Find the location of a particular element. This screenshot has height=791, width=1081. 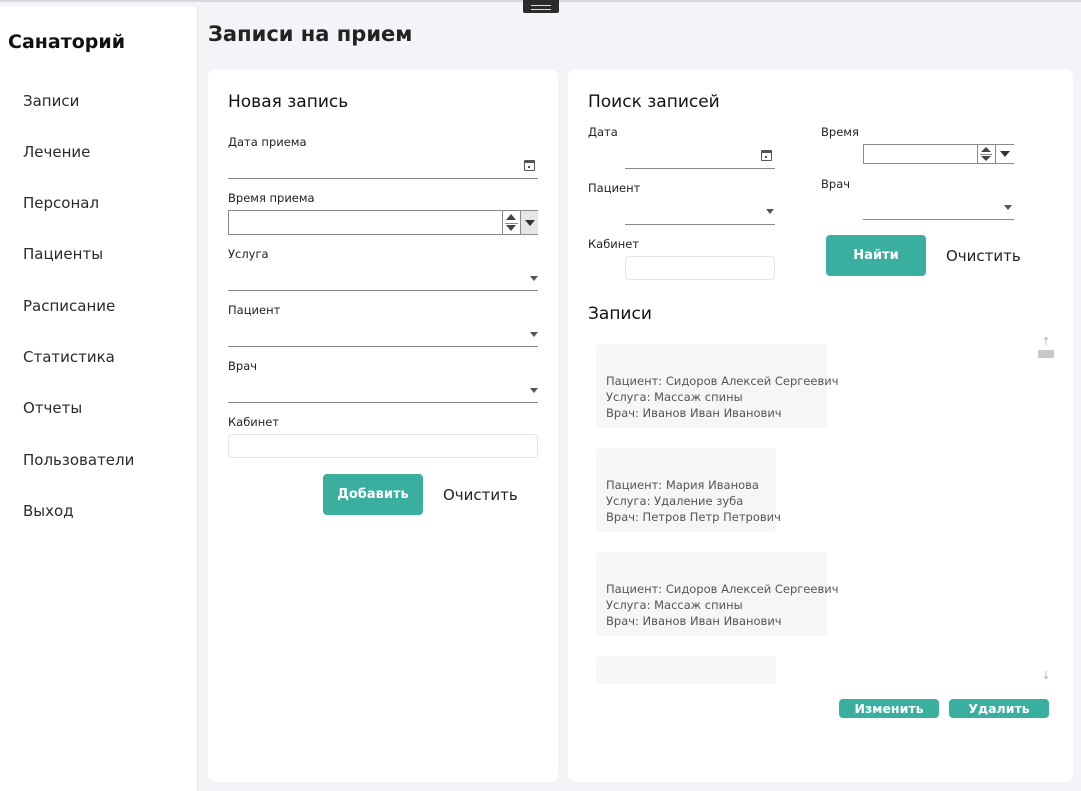

scrollbar-thumb is located at coordinates (1046, 354).